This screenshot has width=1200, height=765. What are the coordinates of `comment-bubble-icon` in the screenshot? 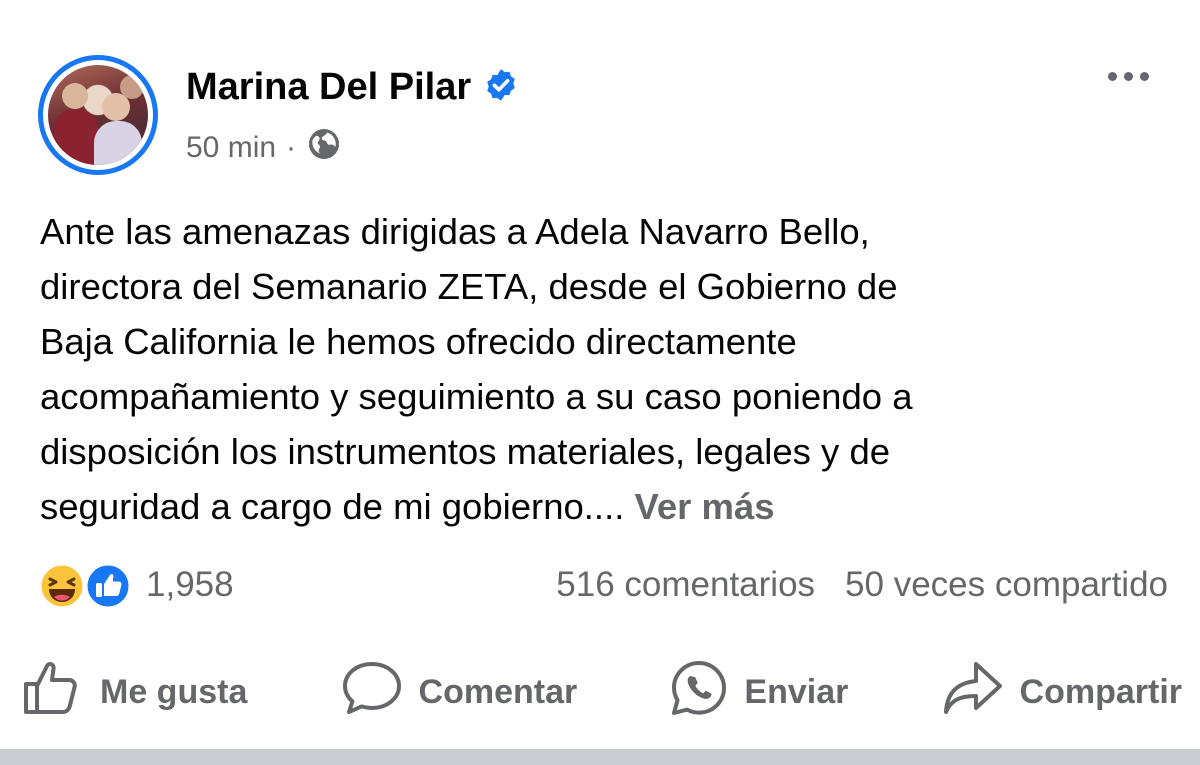 It's located at (372, 692).